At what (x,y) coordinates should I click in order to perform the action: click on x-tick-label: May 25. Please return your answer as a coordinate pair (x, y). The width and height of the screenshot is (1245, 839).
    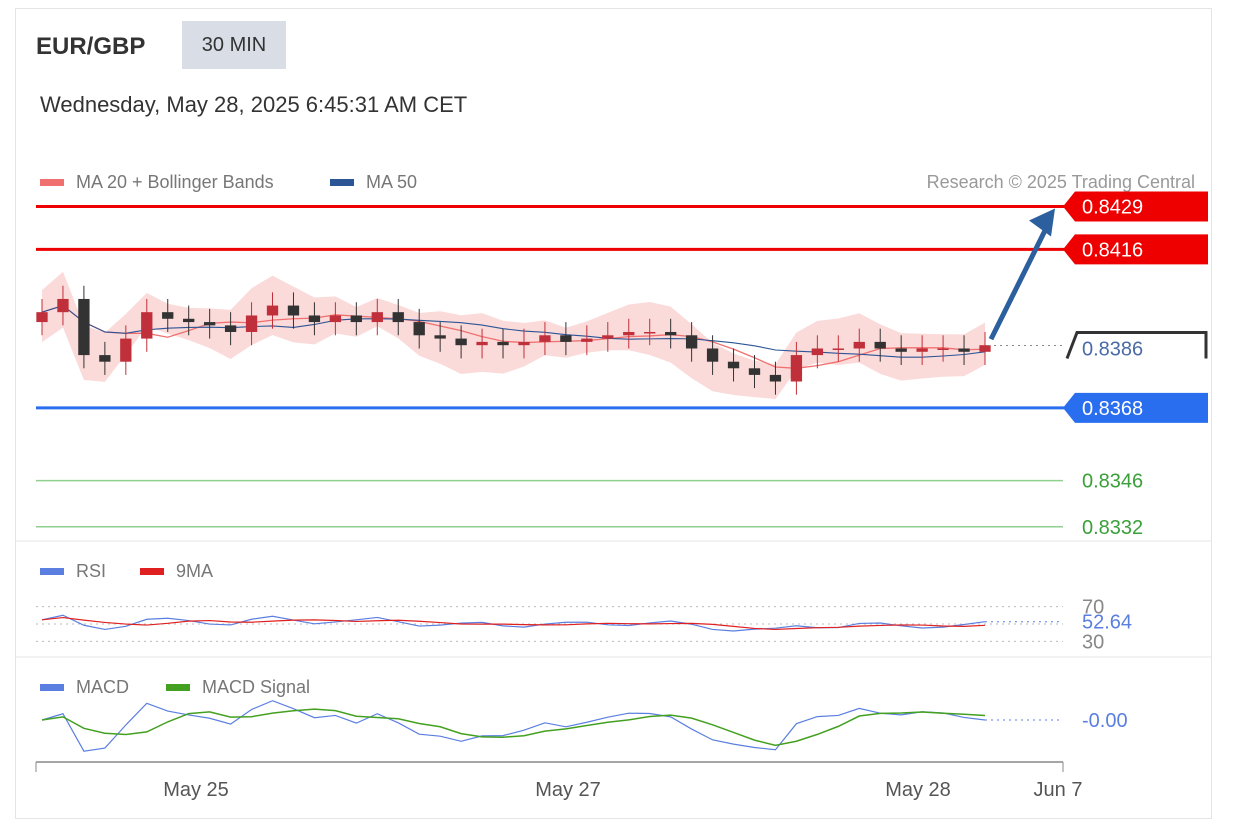
    Looking at the image, I should click on (196, 790).